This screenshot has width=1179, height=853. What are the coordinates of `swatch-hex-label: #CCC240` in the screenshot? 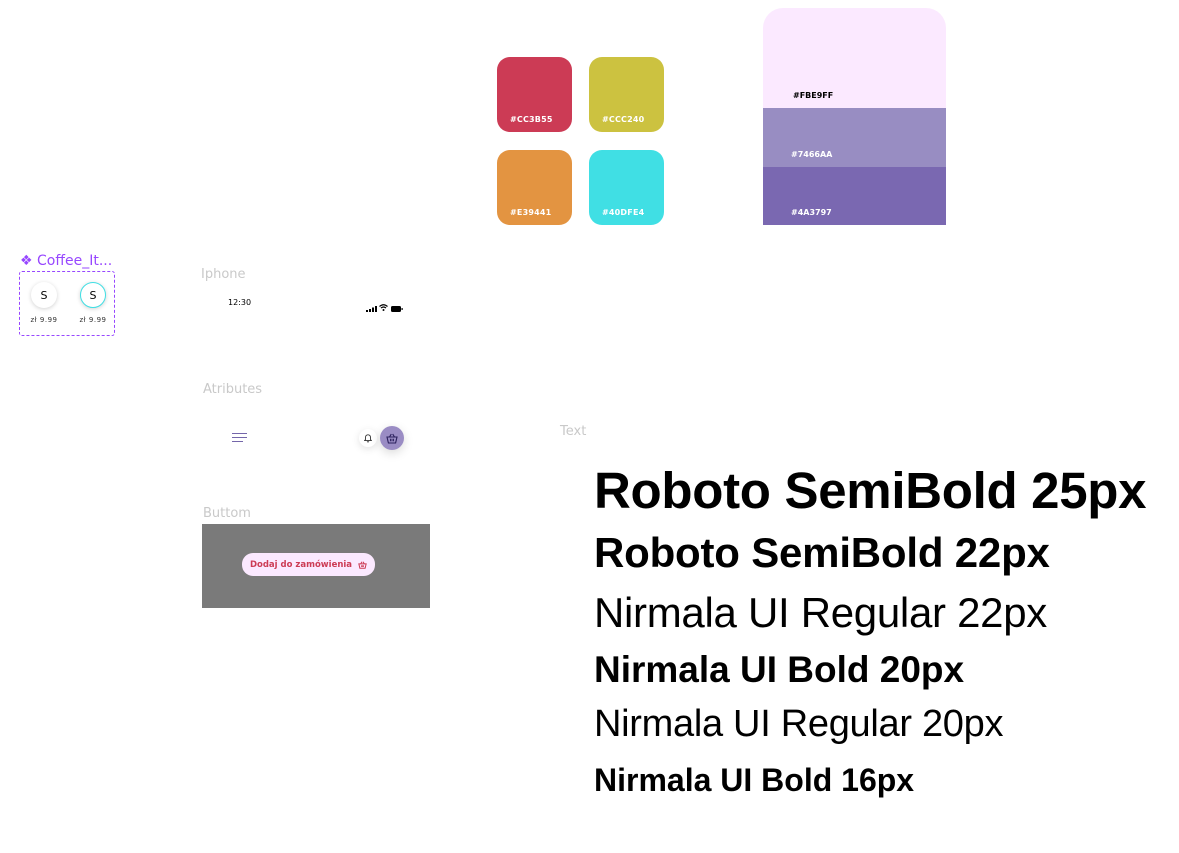 It's located at (623, 119).